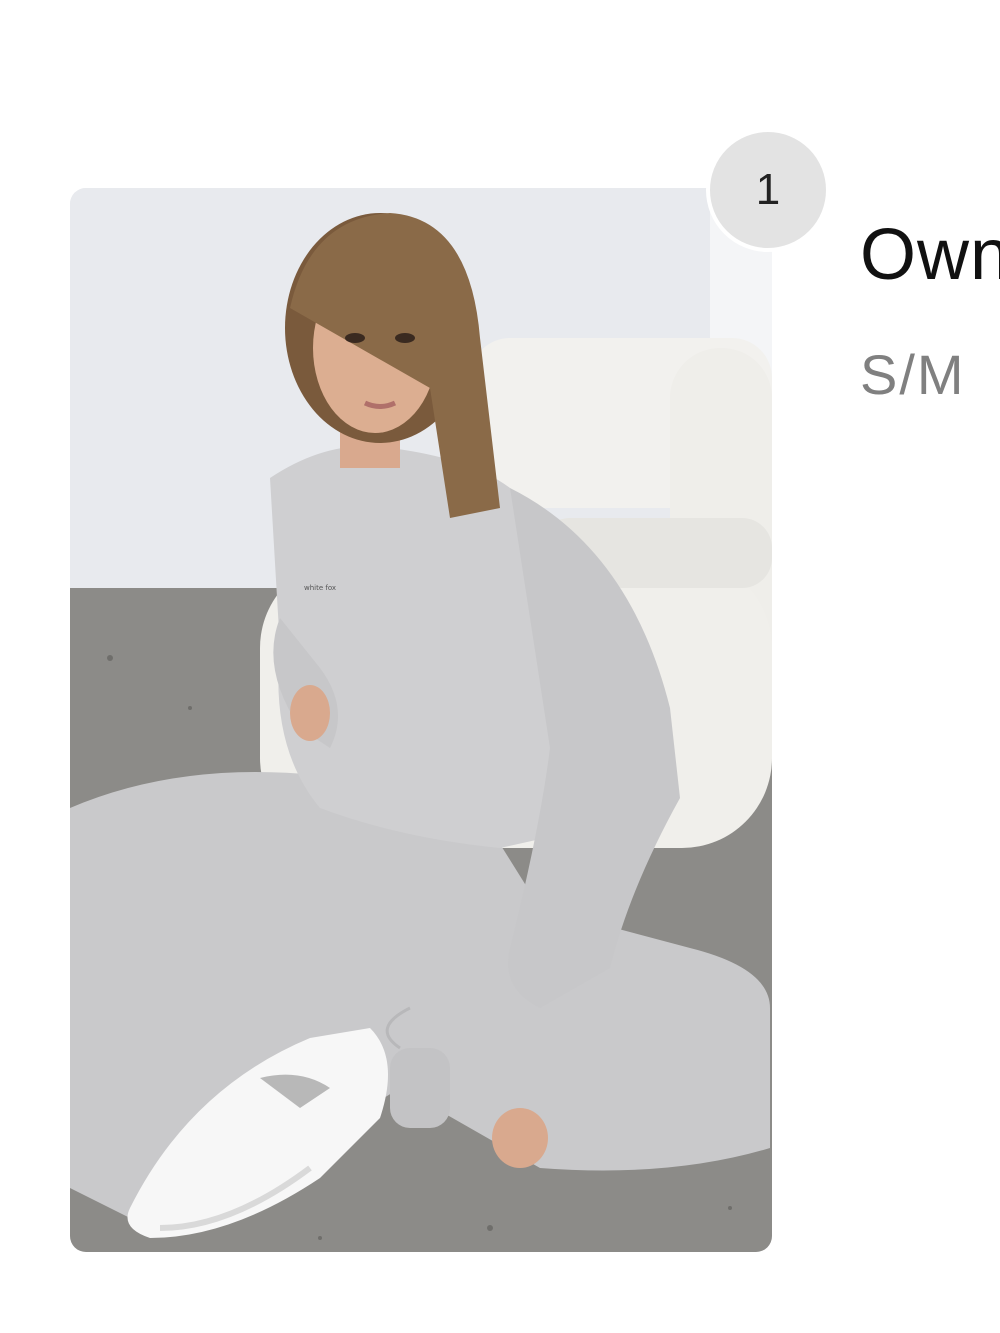 The height and width of the screenshot is (1333, 1000). What do you see at coordinates (913, 374) in the screenshot?
I see `product-size: S/M` at bounding box center [913, 374].